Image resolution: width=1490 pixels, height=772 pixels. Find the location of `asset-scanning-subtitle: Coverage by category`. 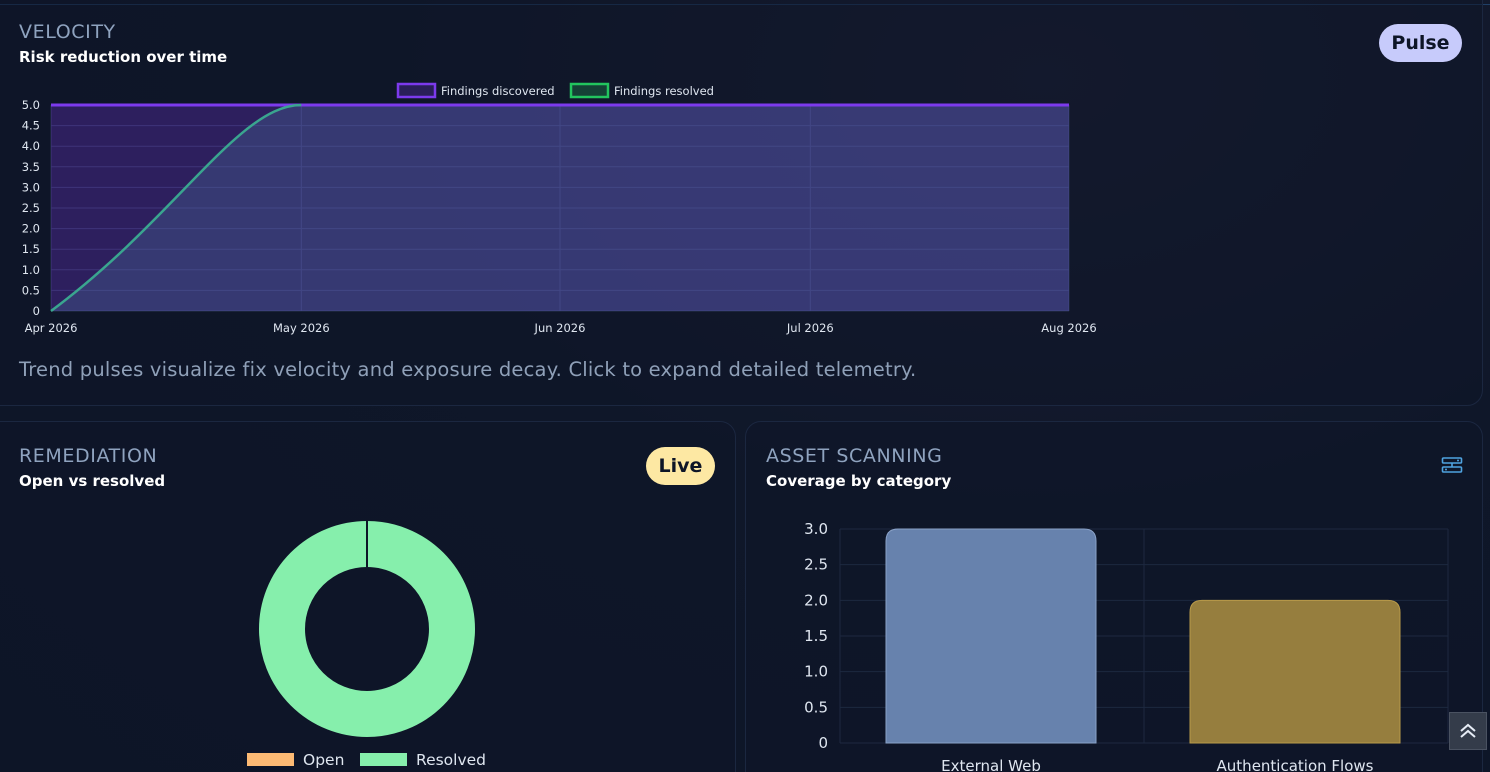

asset-scanning-subtitle: Coverage by category is located at coordinates (859, 481).